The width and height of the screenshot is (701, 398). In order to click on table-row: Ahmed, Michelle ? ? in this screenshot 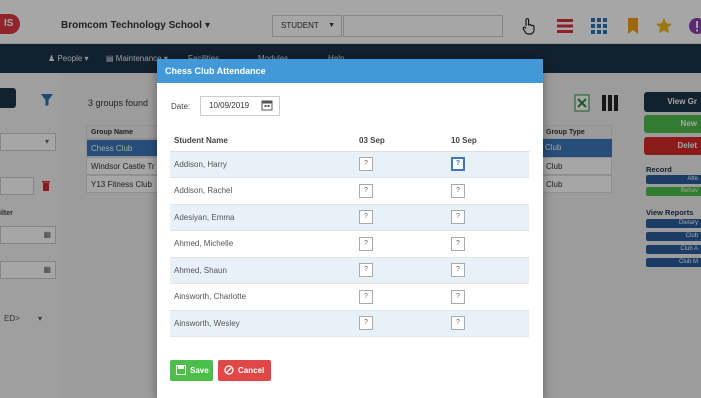, I will do `click(349, 244)`.